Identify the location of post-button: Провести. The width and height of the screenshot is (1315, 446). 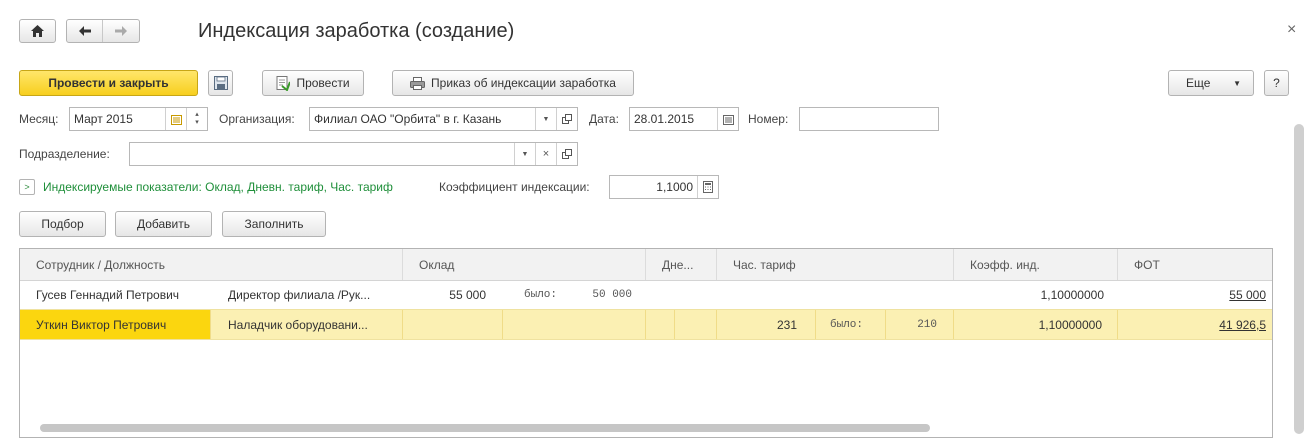
(313, 83).